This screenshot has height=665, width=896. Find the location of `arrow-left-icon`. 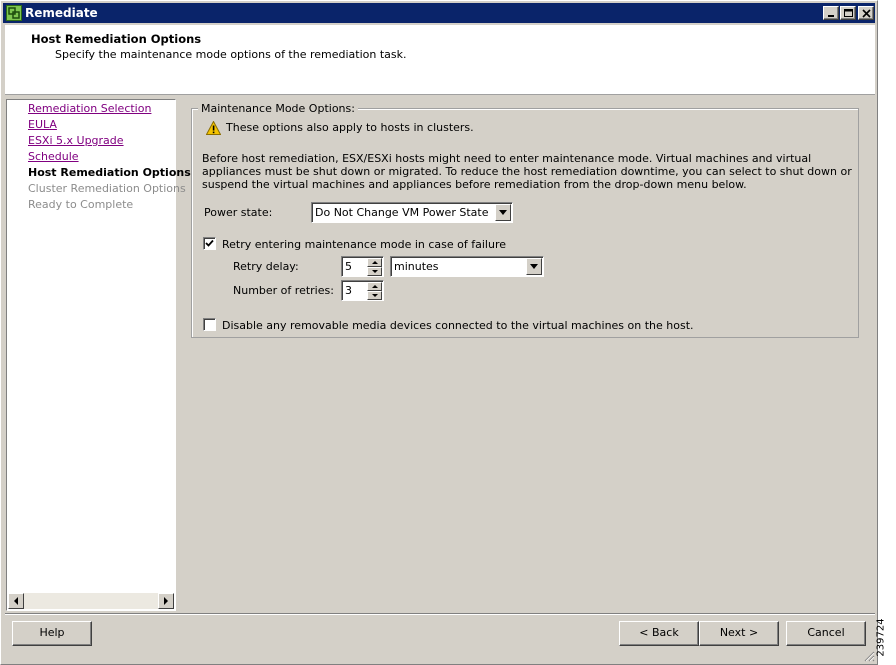

arrow-left-icon is located at coordinates (16, 601).